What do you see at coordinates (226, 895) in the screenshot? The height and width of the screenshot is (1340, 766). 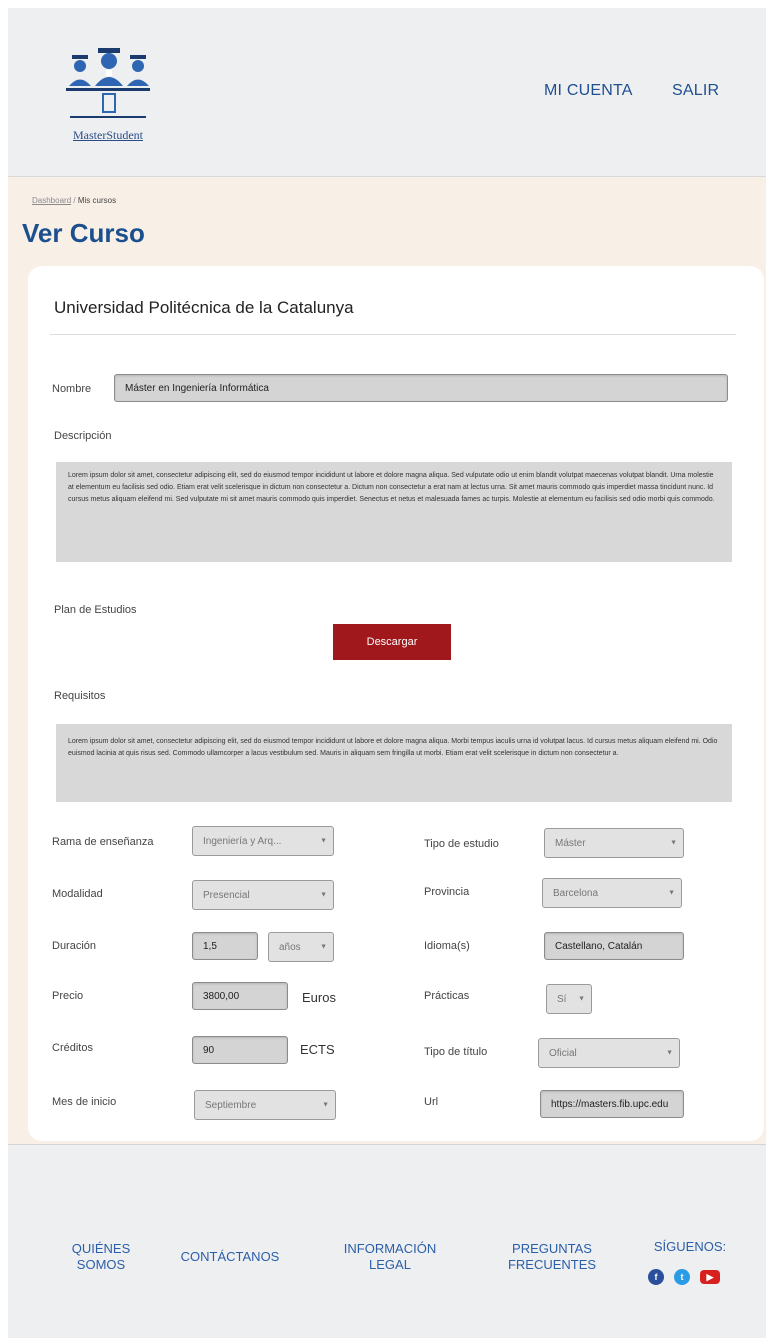 I see `modalidad-value: Presencial` at bounding box center [226, 895].